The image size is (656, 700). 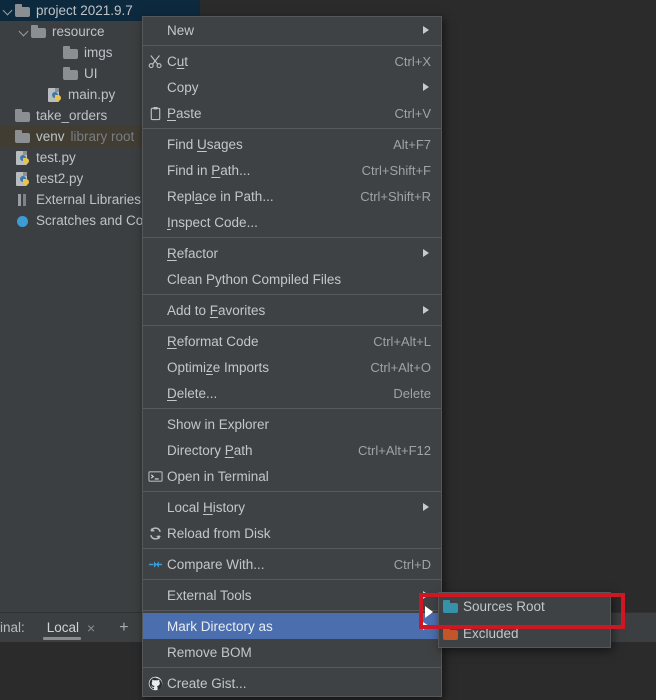 What do you see at coordinates (60, 178) in the screenshot?
I see `tree-row-label: test2.py` at bounding box center [60, 178].